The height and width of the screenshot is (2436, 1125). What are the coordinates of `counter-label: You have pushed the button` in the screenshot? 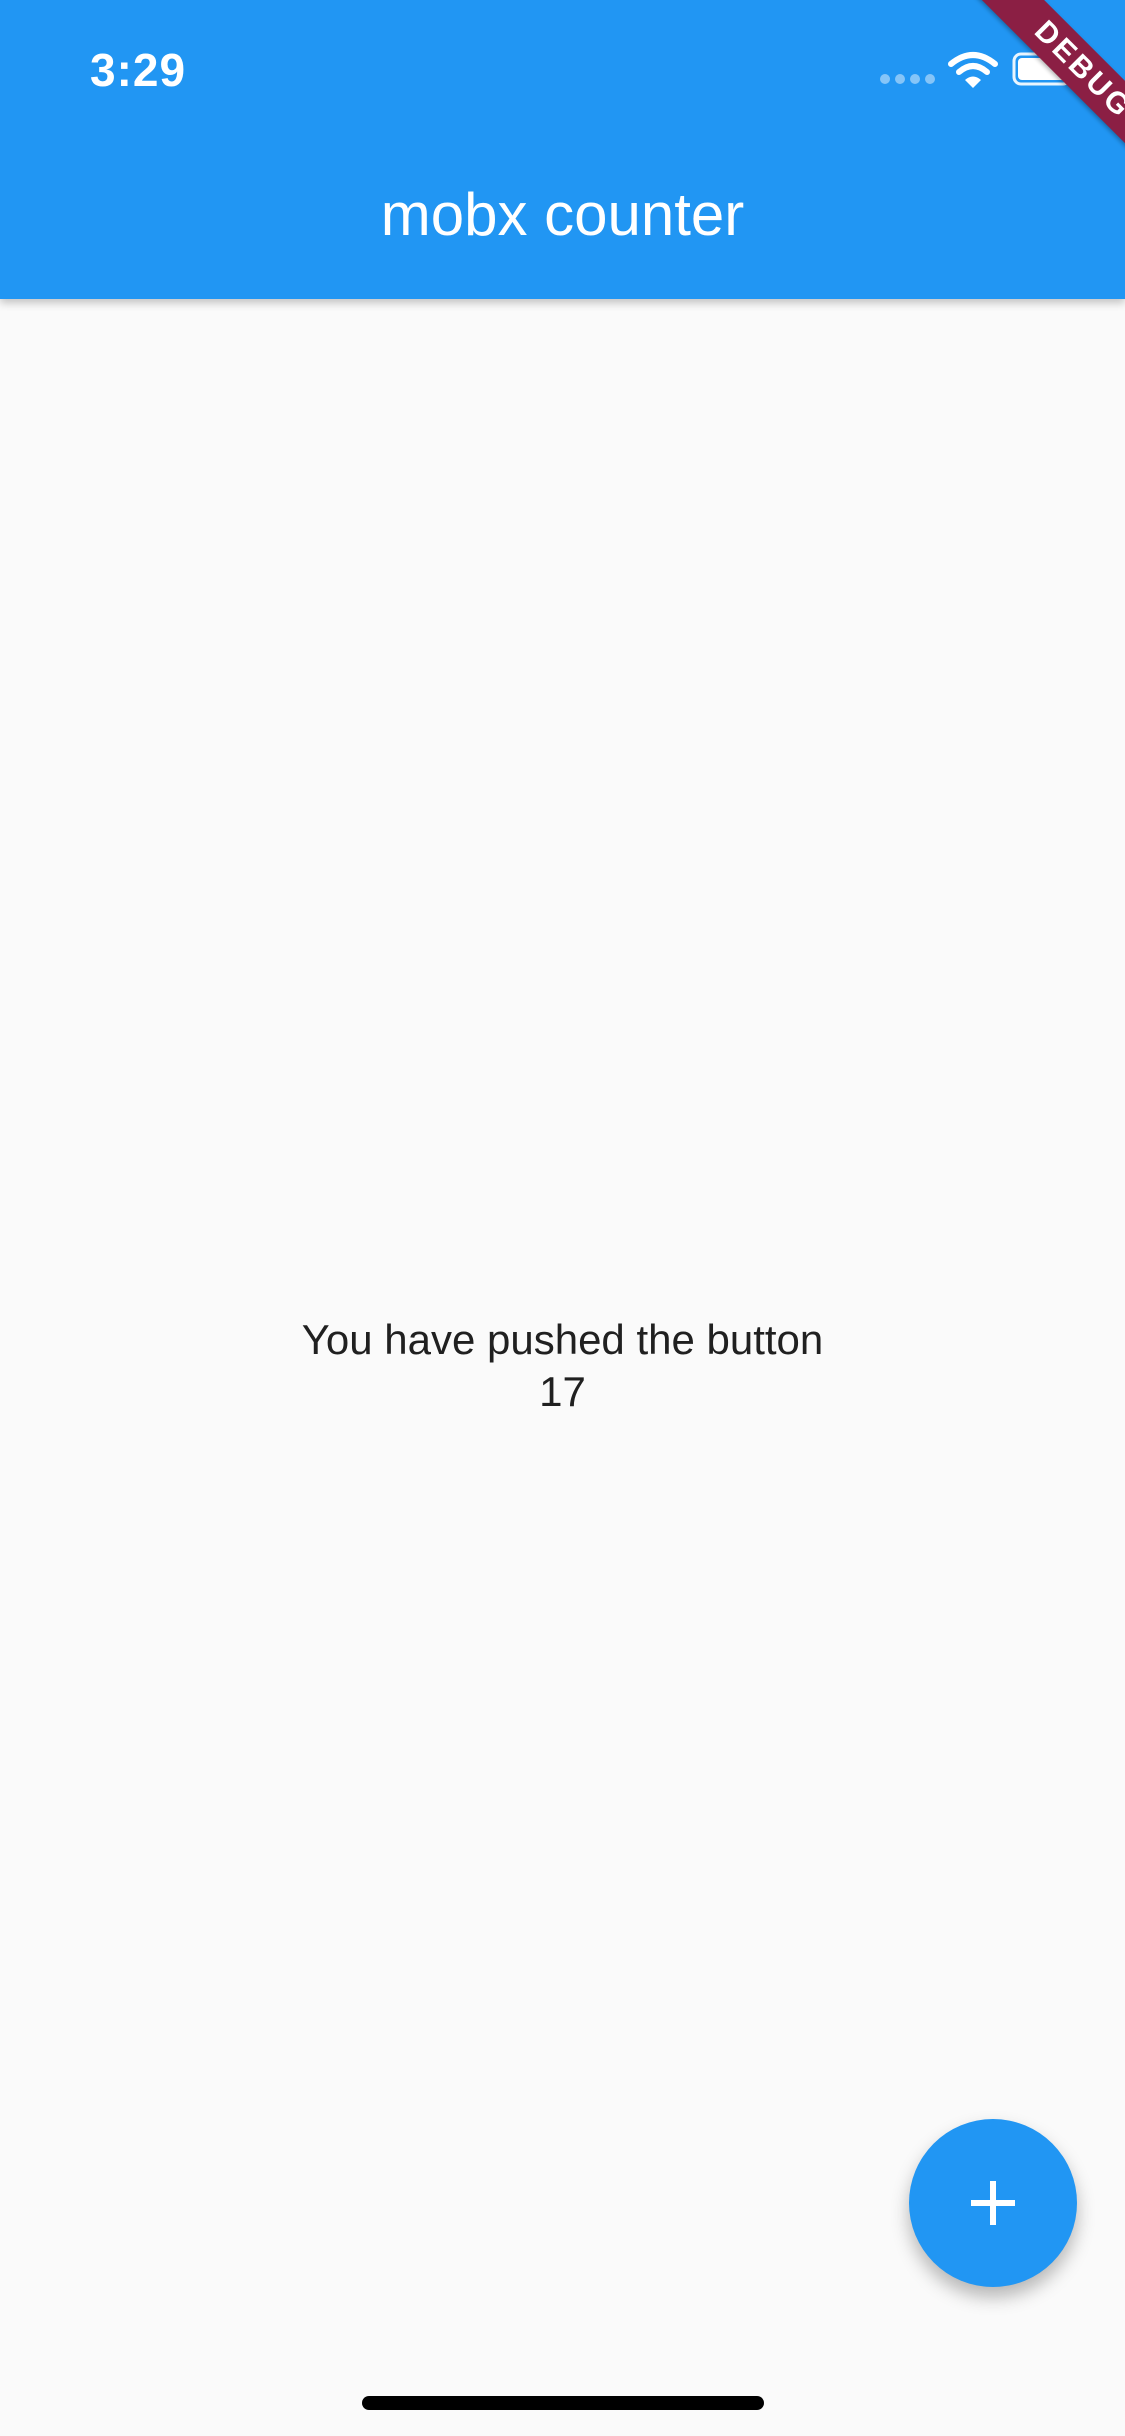 It's located at (562, 1339).